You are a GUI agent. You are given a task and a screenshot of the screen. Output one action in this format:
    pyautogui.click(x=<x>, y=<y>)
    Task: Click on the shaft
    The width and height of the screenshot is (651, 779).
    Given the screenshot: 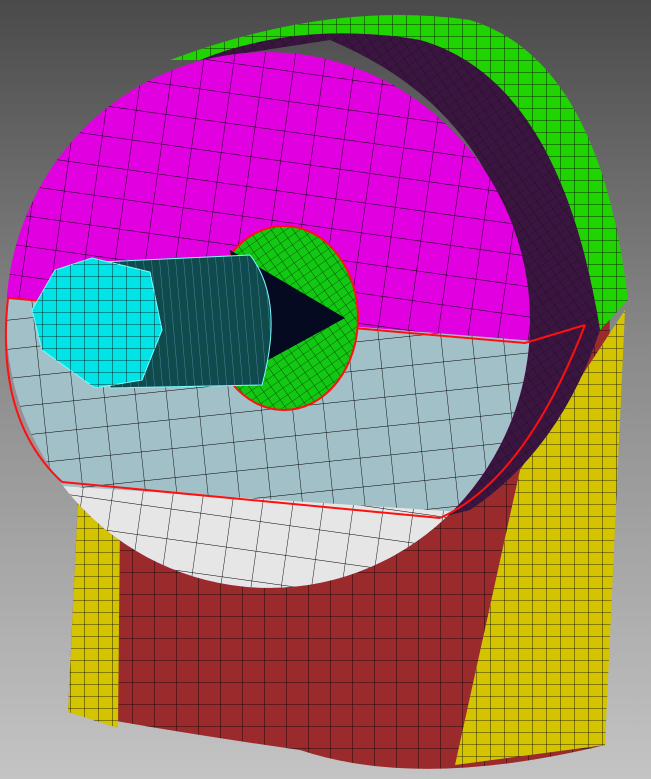 What is the action you would take?
    pyautogui.click(x=151, y=321)
    